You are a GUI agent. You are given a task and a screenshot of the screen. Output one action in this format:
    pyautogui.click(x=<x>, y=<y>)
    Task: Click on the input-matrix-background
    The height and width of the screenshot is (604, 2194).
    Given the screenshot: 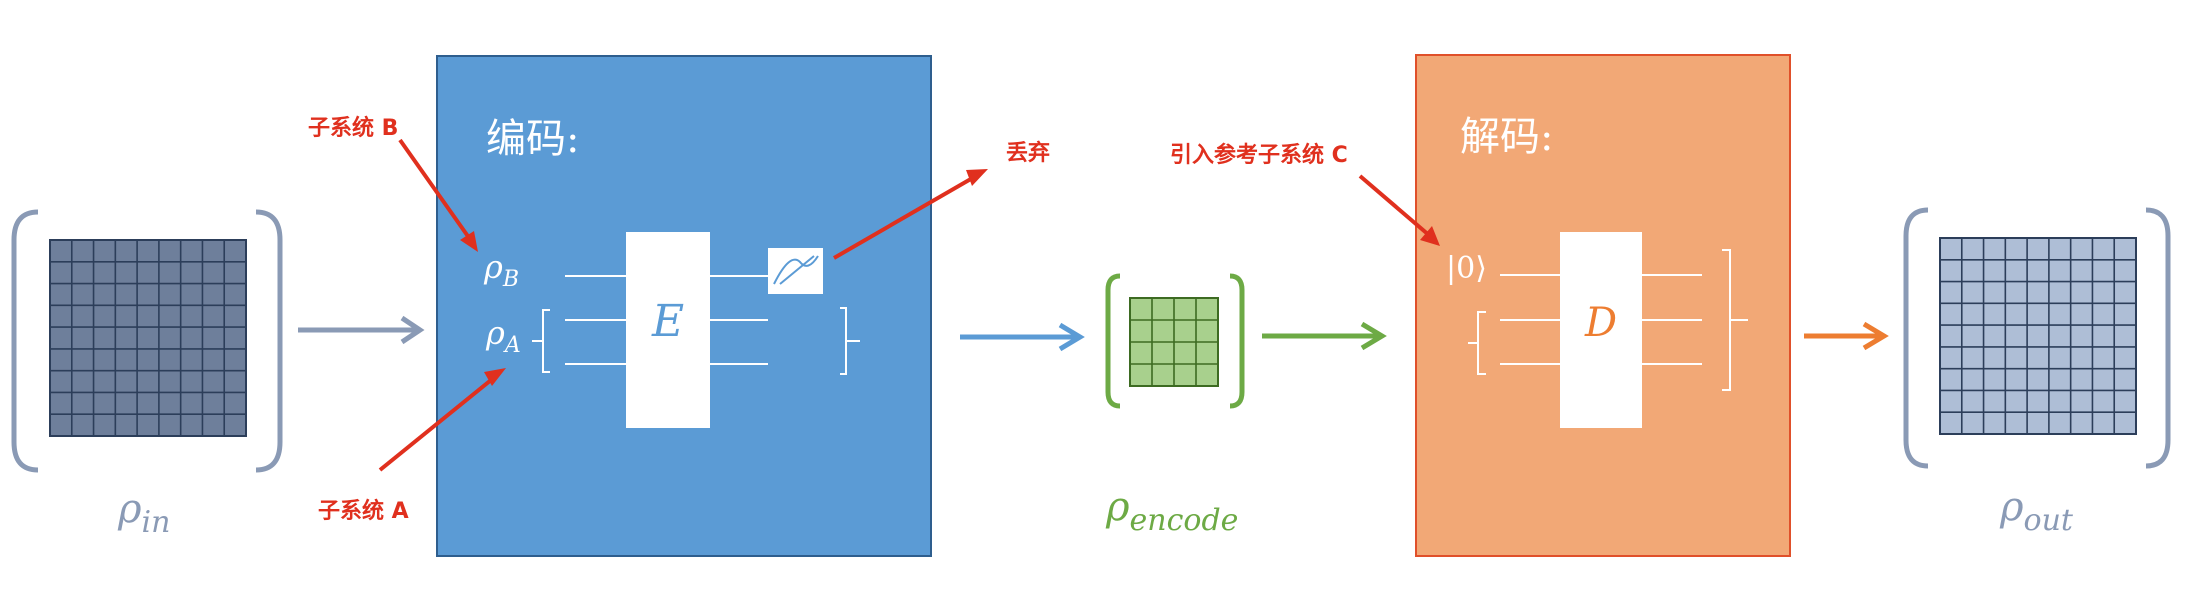 What is the action you would take?
    pyautogui.click(x=148, y=338)
    